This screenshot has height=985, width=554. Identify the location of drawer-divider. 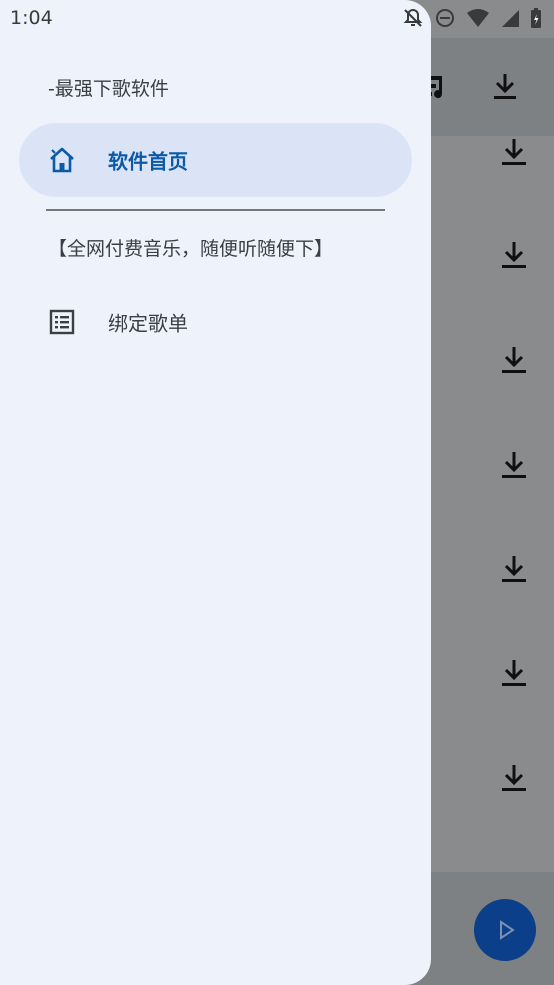
(215, 210).